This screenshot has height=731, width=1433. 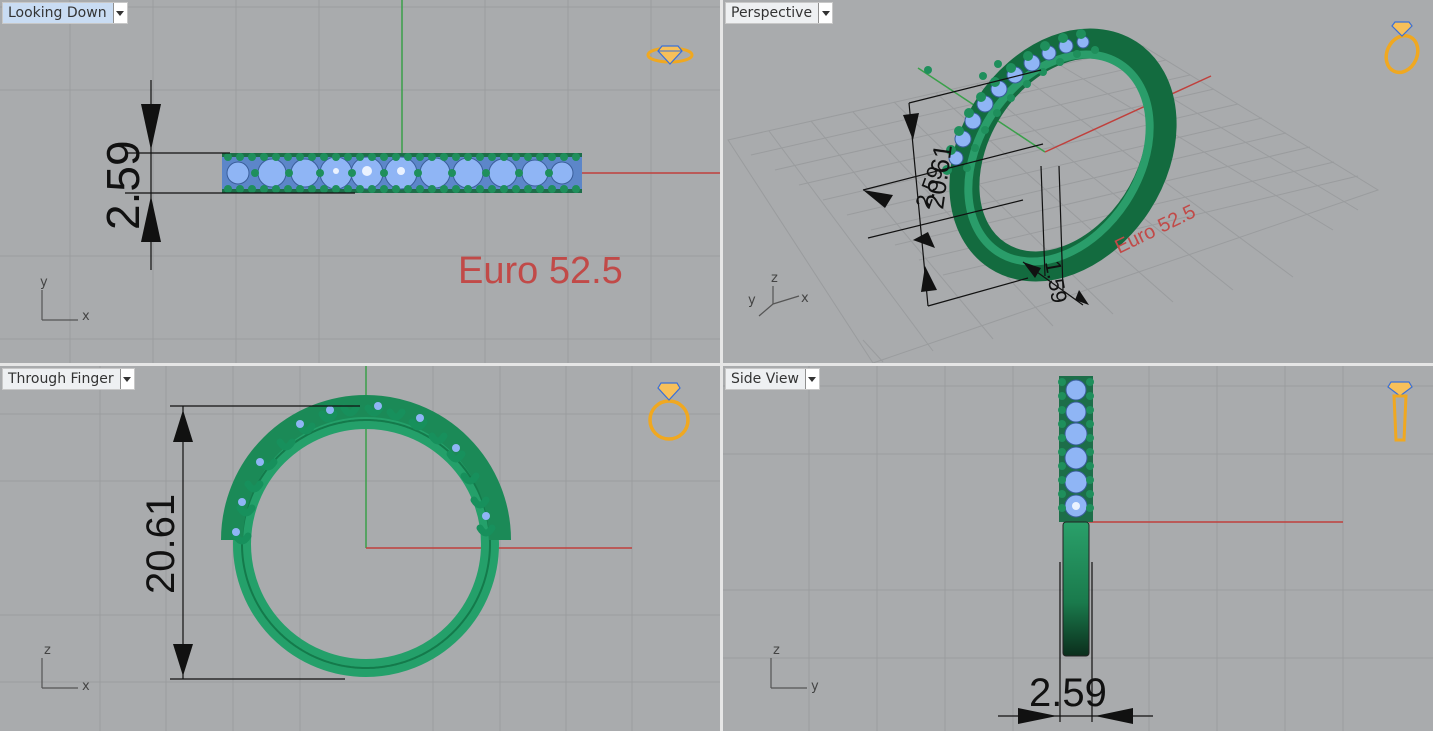 What do you see at coordinates (1402, 47) in the screenshot?
I see `ring-perspective-icon` at bounding box center [1402, 47].